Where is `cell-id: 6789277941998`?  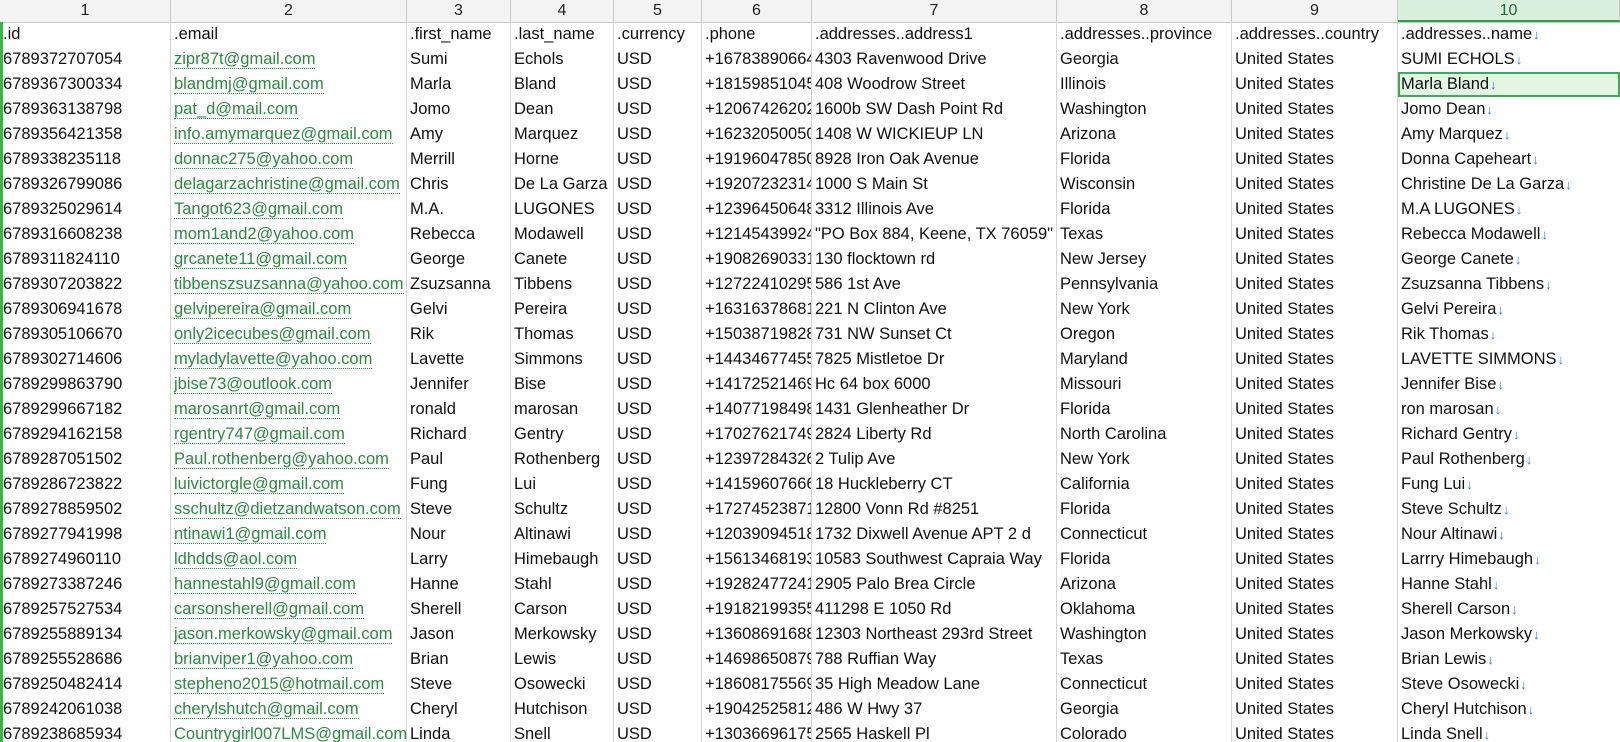 cell-id: 6789277941998 is located at coordinates (85, 534).